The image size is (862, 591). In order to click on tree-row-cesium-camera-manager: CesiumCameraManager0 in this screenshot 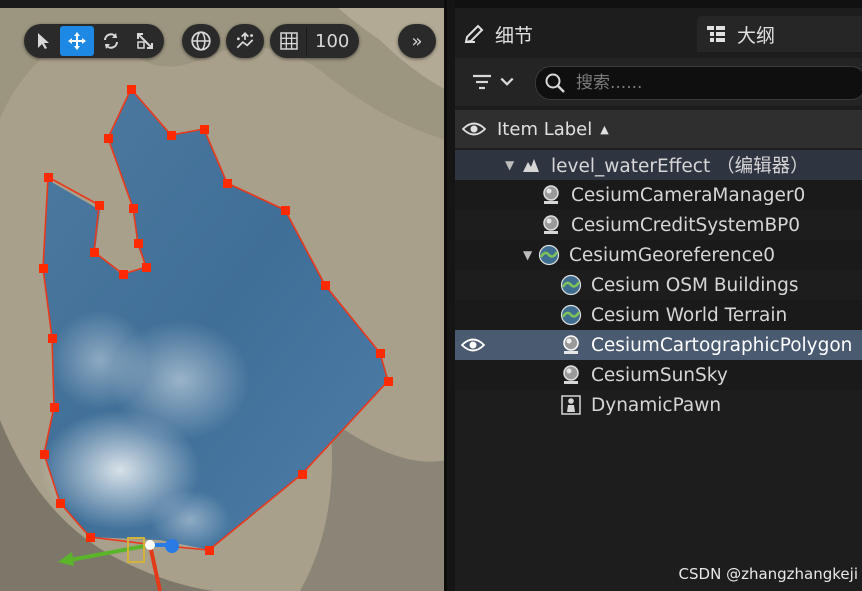, I will do `click(658, 195)`.